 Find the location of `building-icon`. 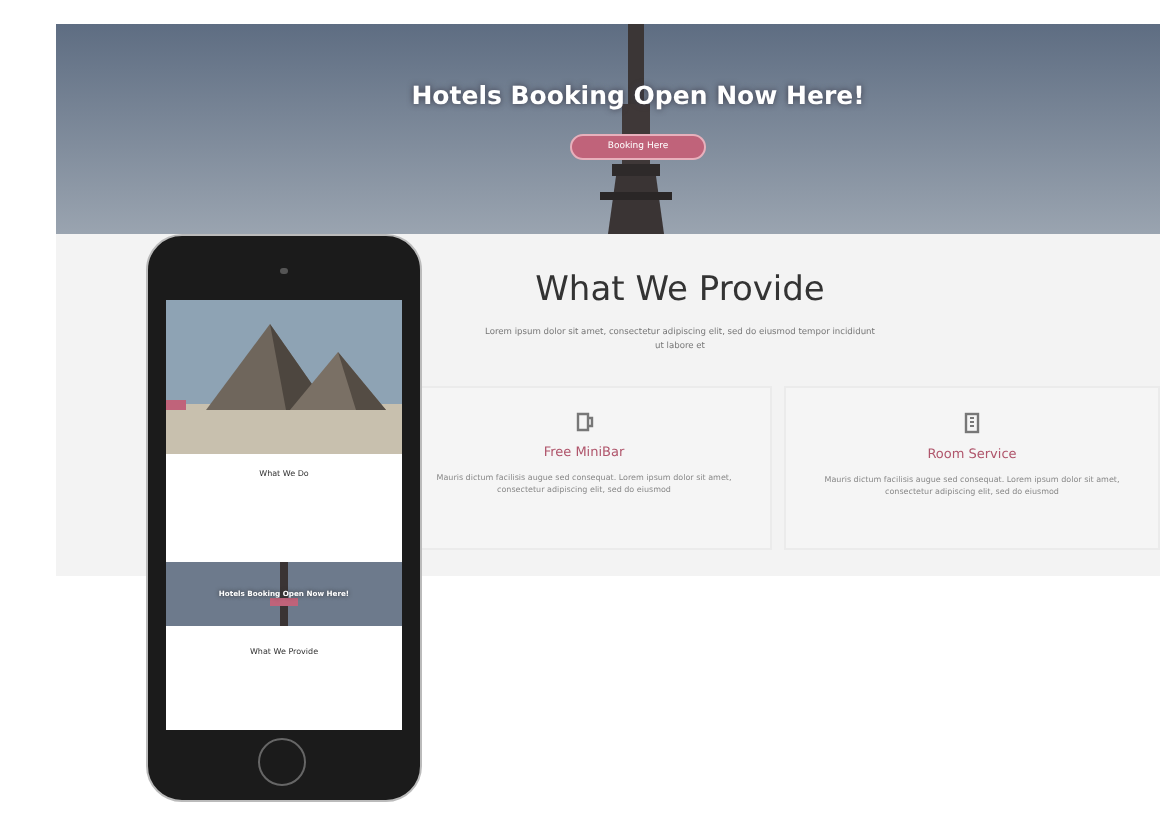

building-icon is located at coordinates (972, 423).